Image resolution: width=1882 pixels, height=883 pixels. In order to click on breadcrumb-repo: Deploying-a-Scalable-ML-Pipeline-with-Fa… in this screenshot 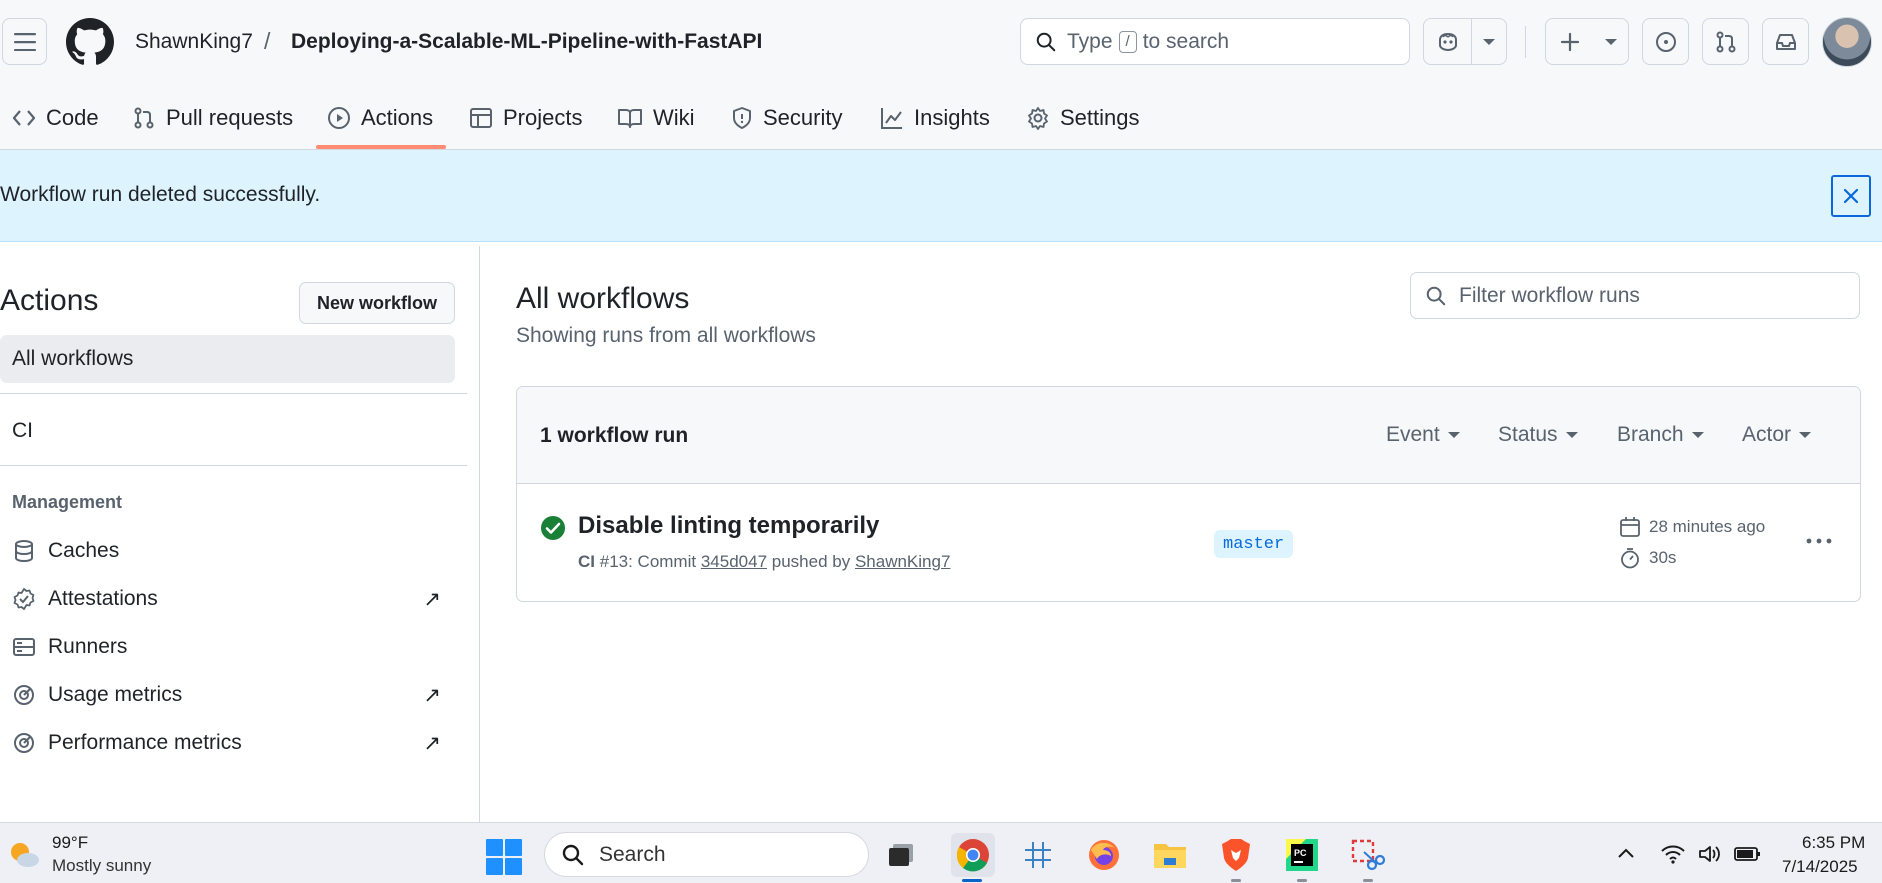, I will do `click(526, 42)`.